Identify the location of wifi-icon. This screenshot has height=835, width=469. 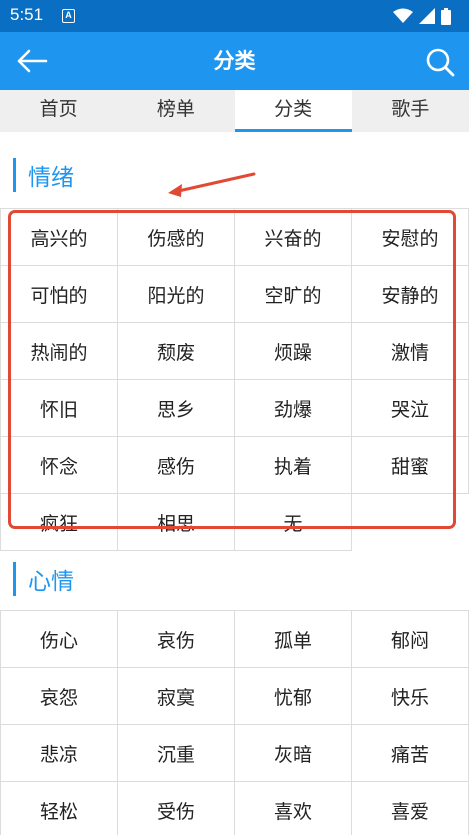
(403, 15).